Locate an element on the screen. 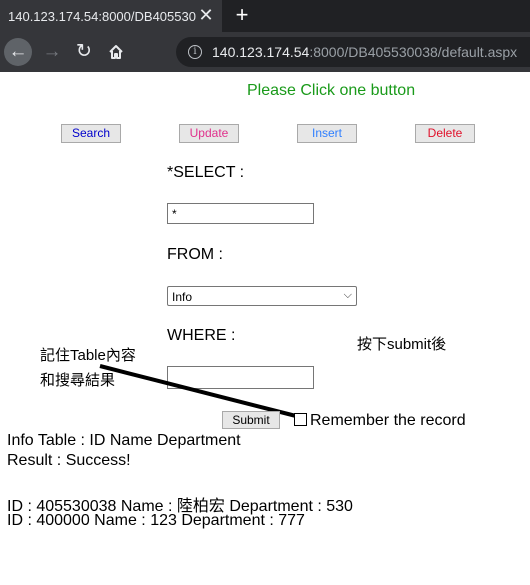  remember-checkbox is located at coordinates (300, 419).